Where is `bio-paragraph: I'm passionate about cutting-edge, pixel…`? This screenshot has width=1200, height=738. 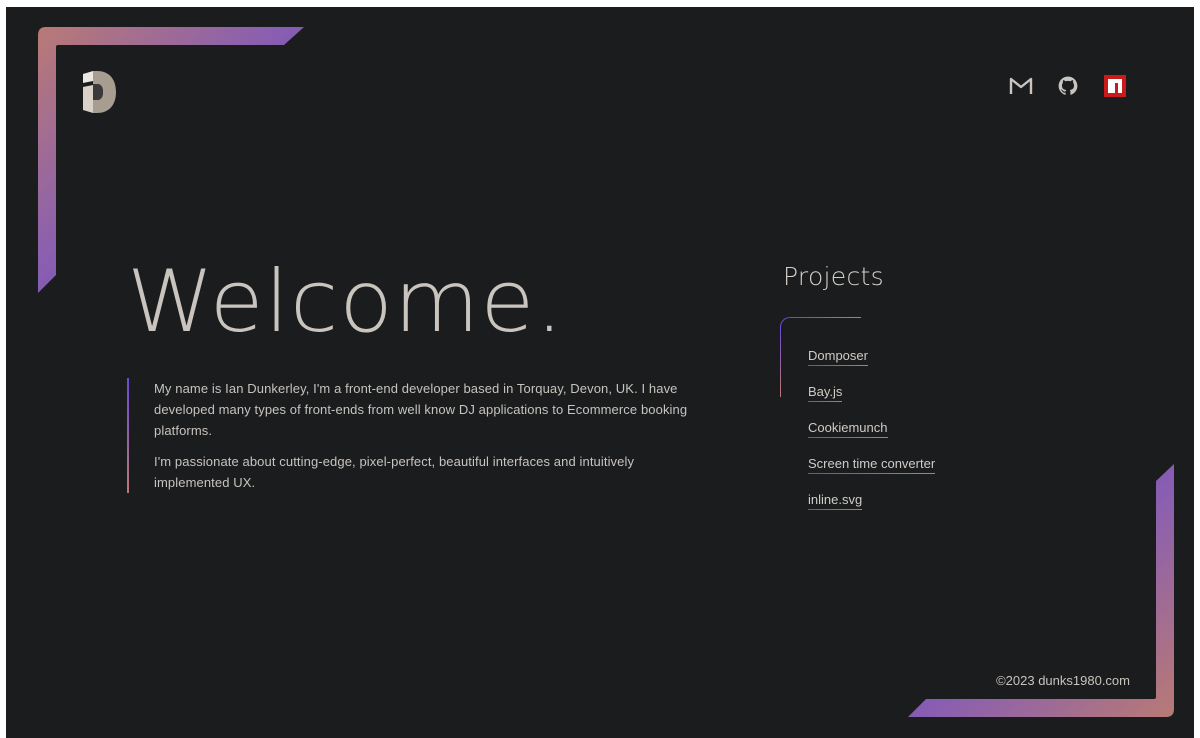
bio-paragraph: I'm passionate about cutting-edge, pixel… is located at coordinates (394, 472).